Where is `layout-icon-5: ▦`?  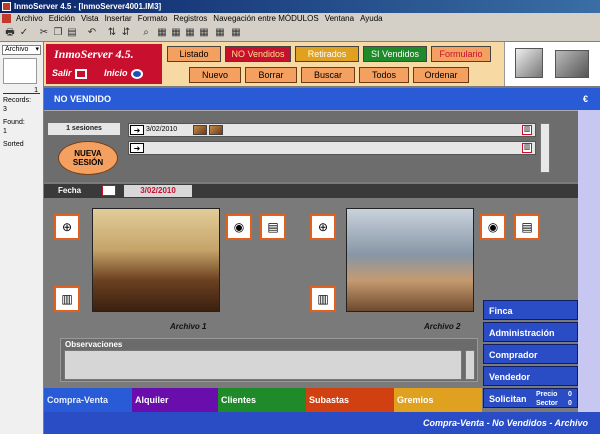 layout-icon-5: ▦ is located at coordinates (220, 33).